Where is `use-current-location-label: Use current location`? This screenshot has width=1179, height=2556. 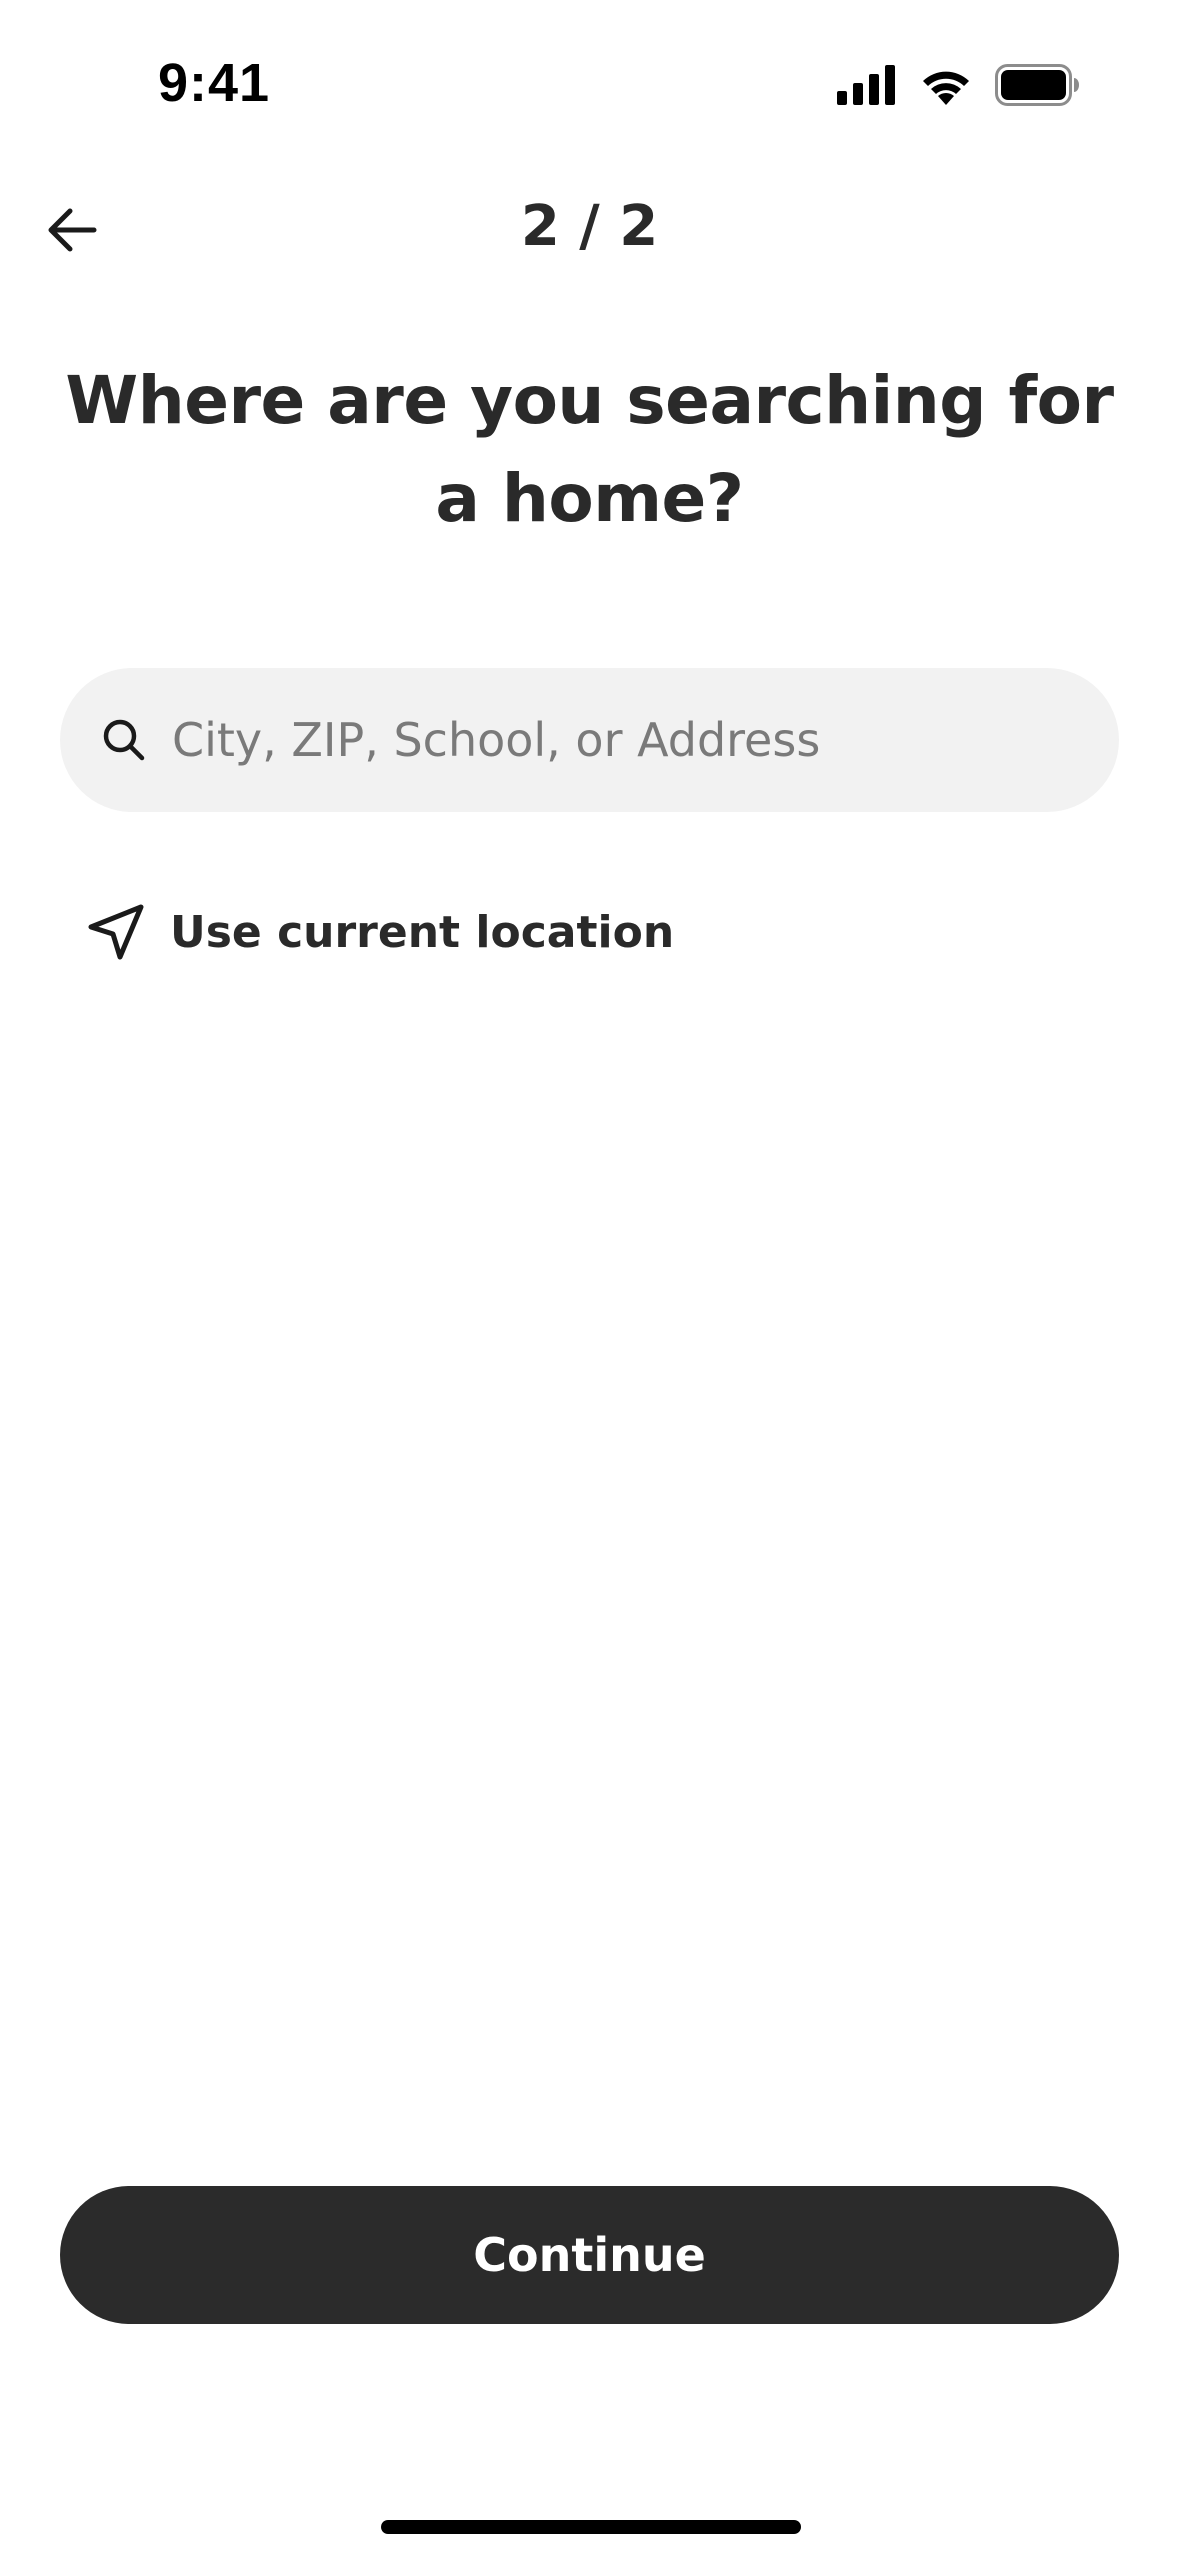 use-current-location-label: Use current location is located at coordinates (422, 932).